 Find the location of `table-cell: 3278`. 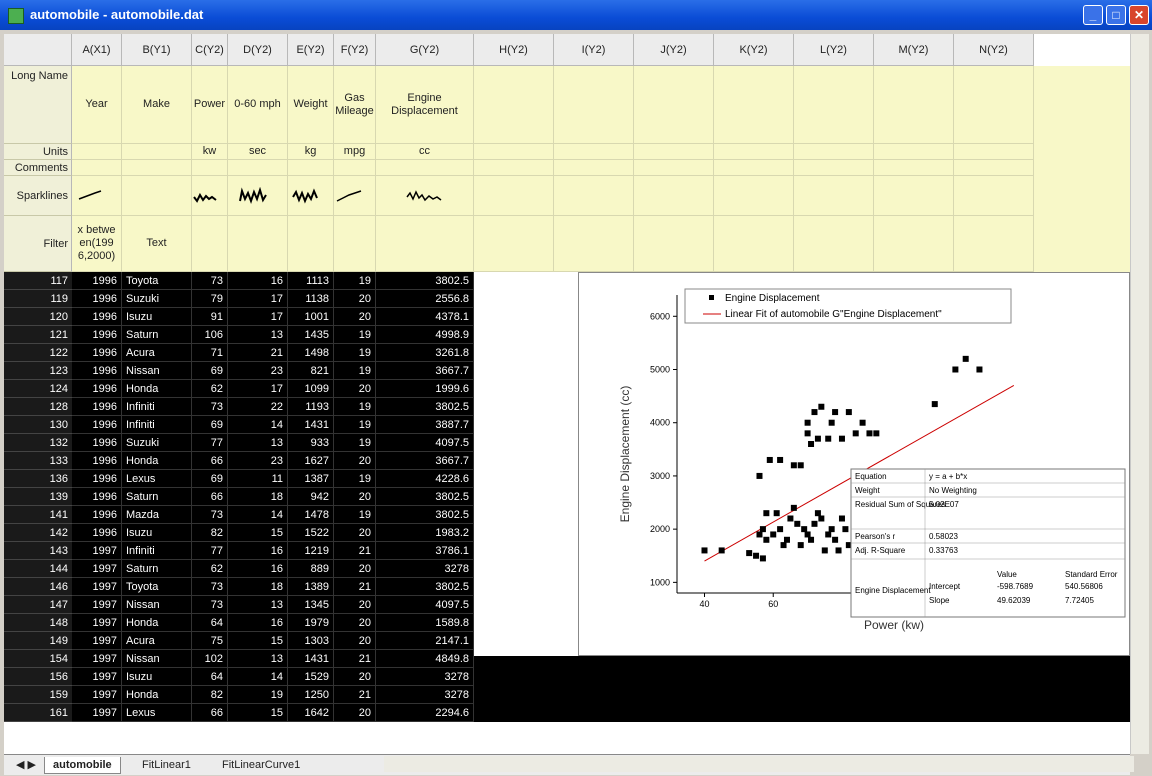

table-cell: 3278 is located at coordinates (425, 569).